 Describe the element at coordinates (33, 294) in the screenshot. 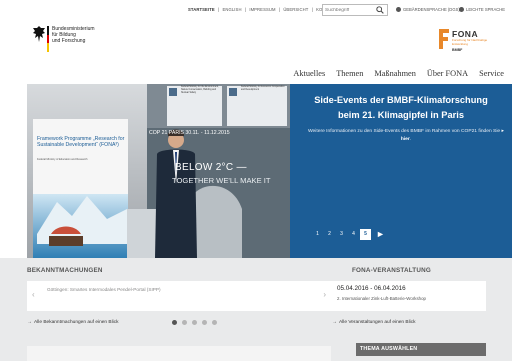

I see `carousel-prev-icon: ‹` at that location.